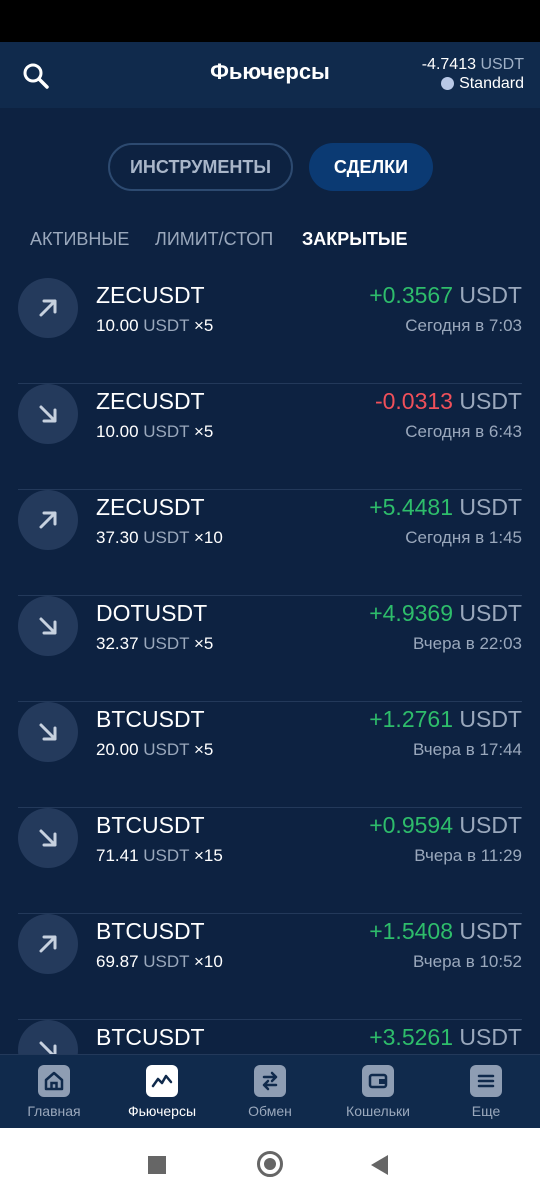 This screenshot has width=540, height=1200. I want to click on trade-pnl: +0.3567, so click(411, 295).